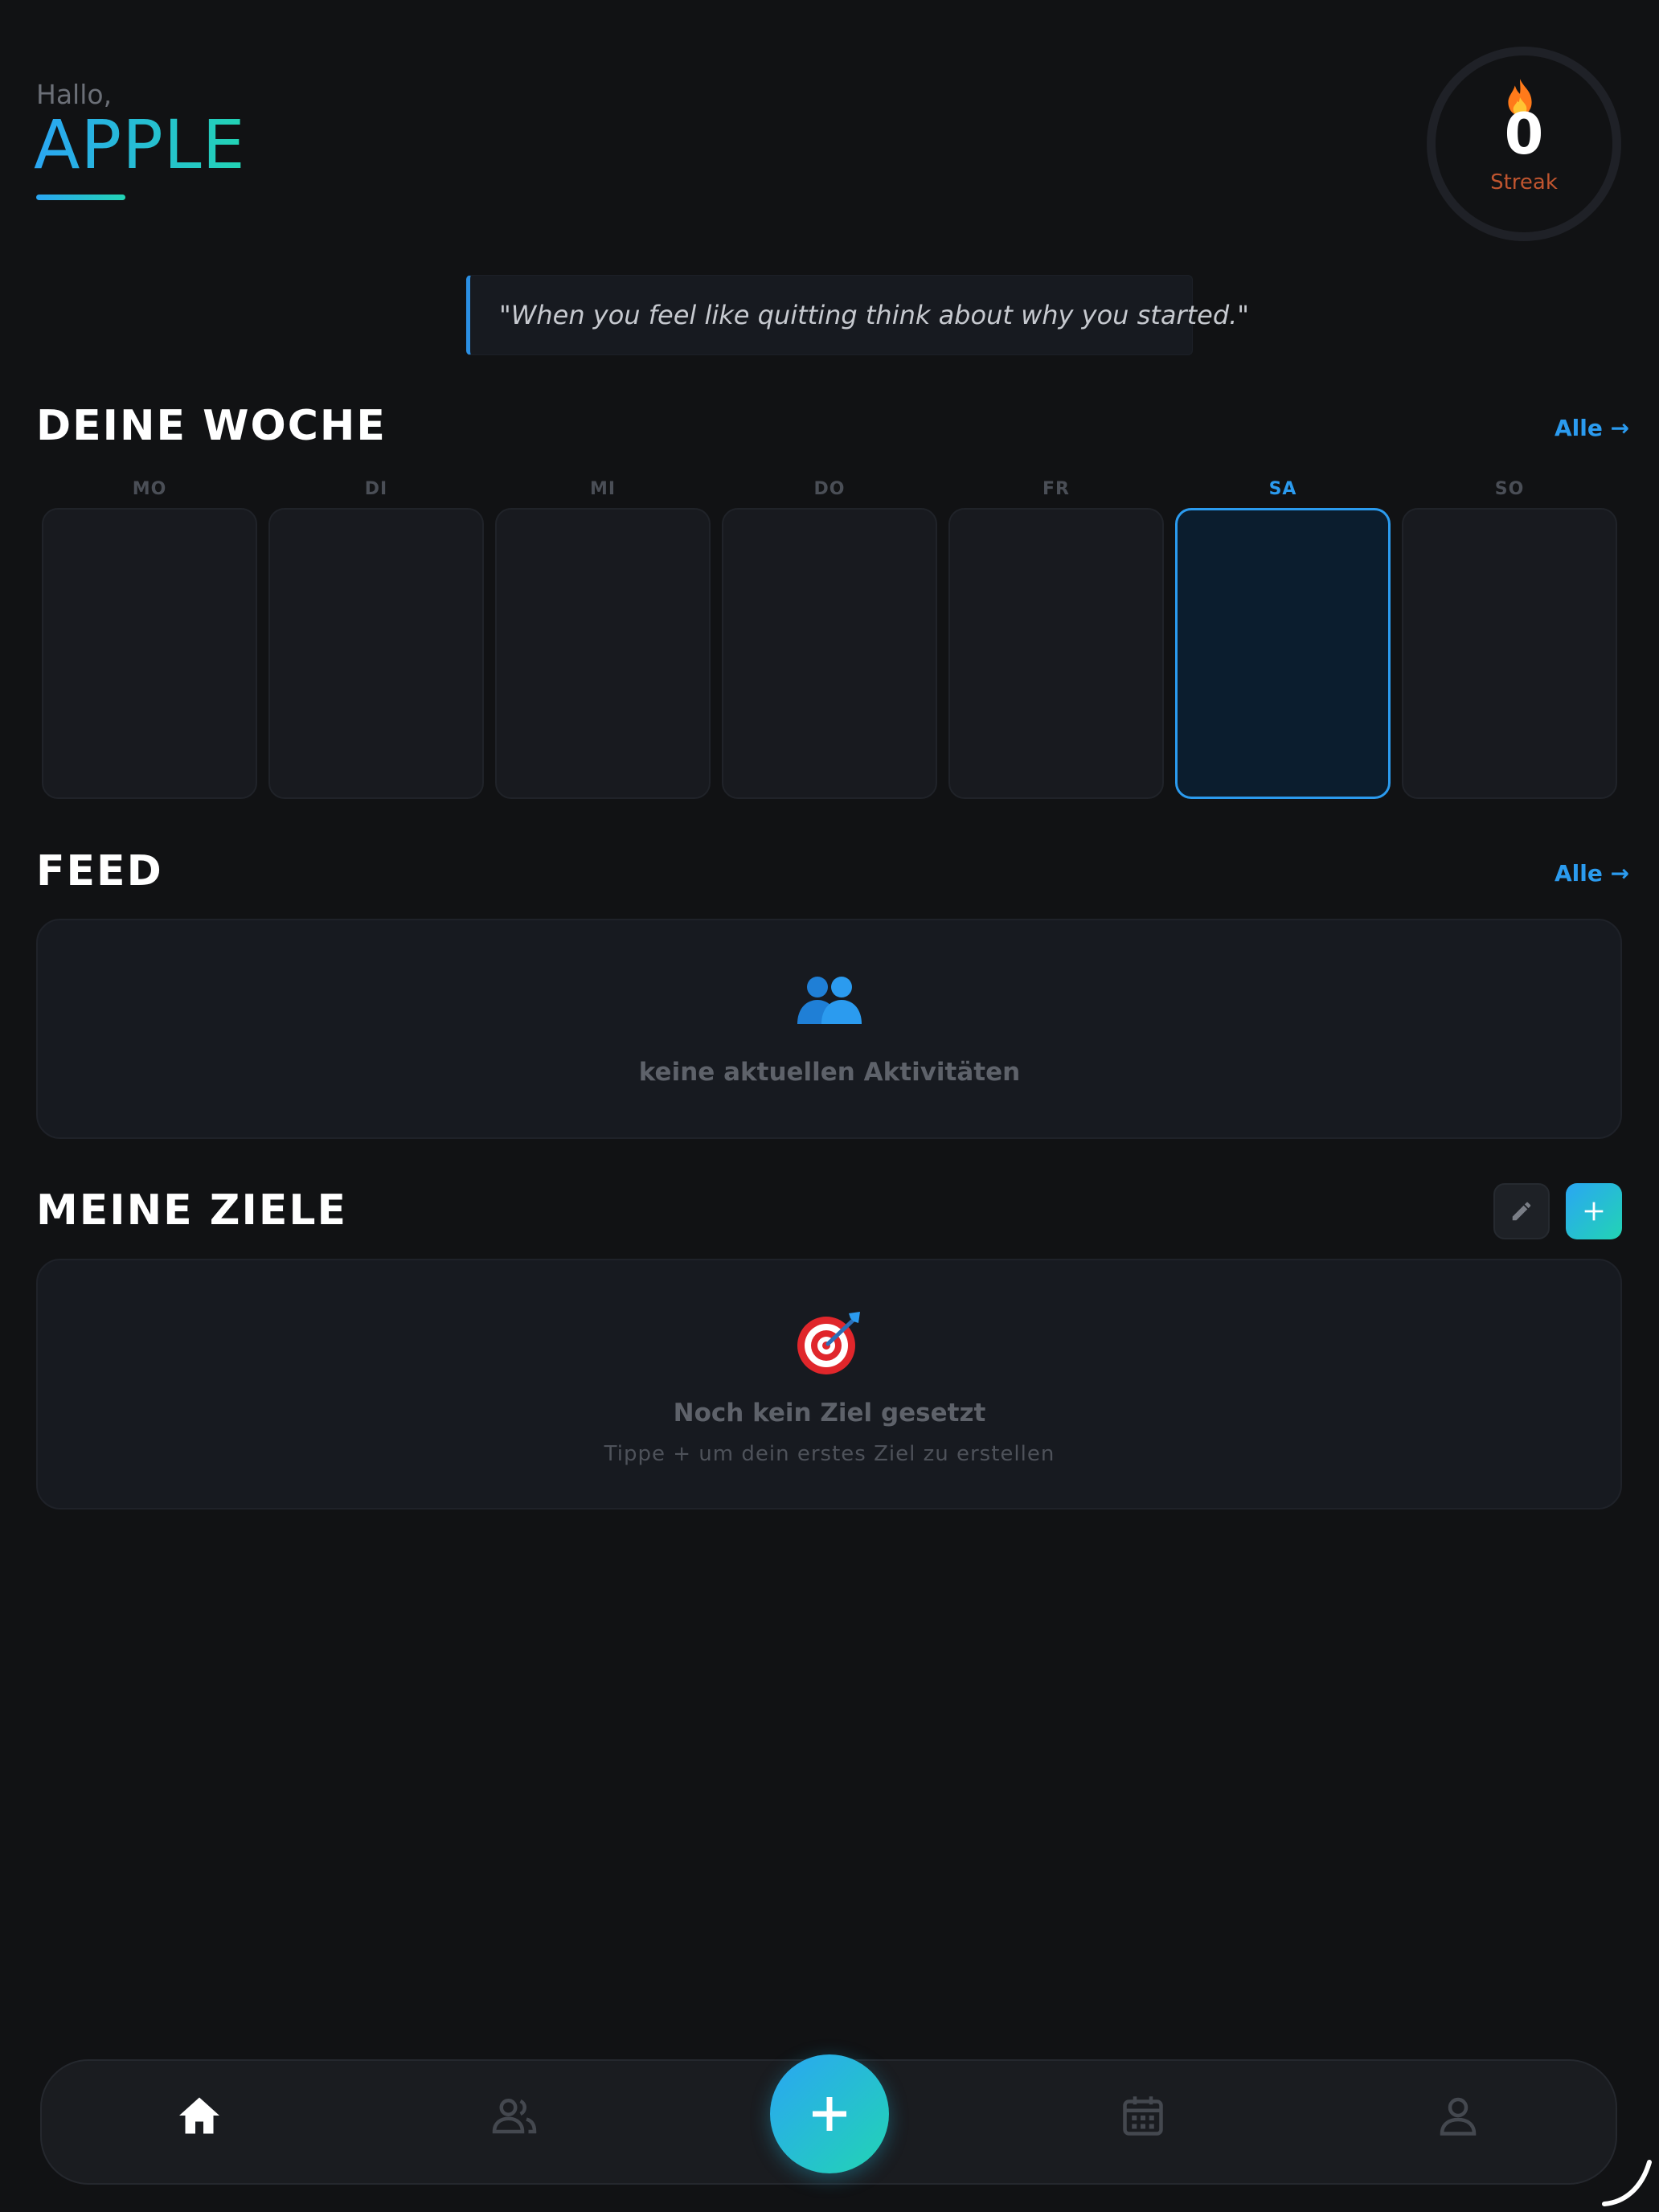  I want to click on day-card-di, so click(376, 653).